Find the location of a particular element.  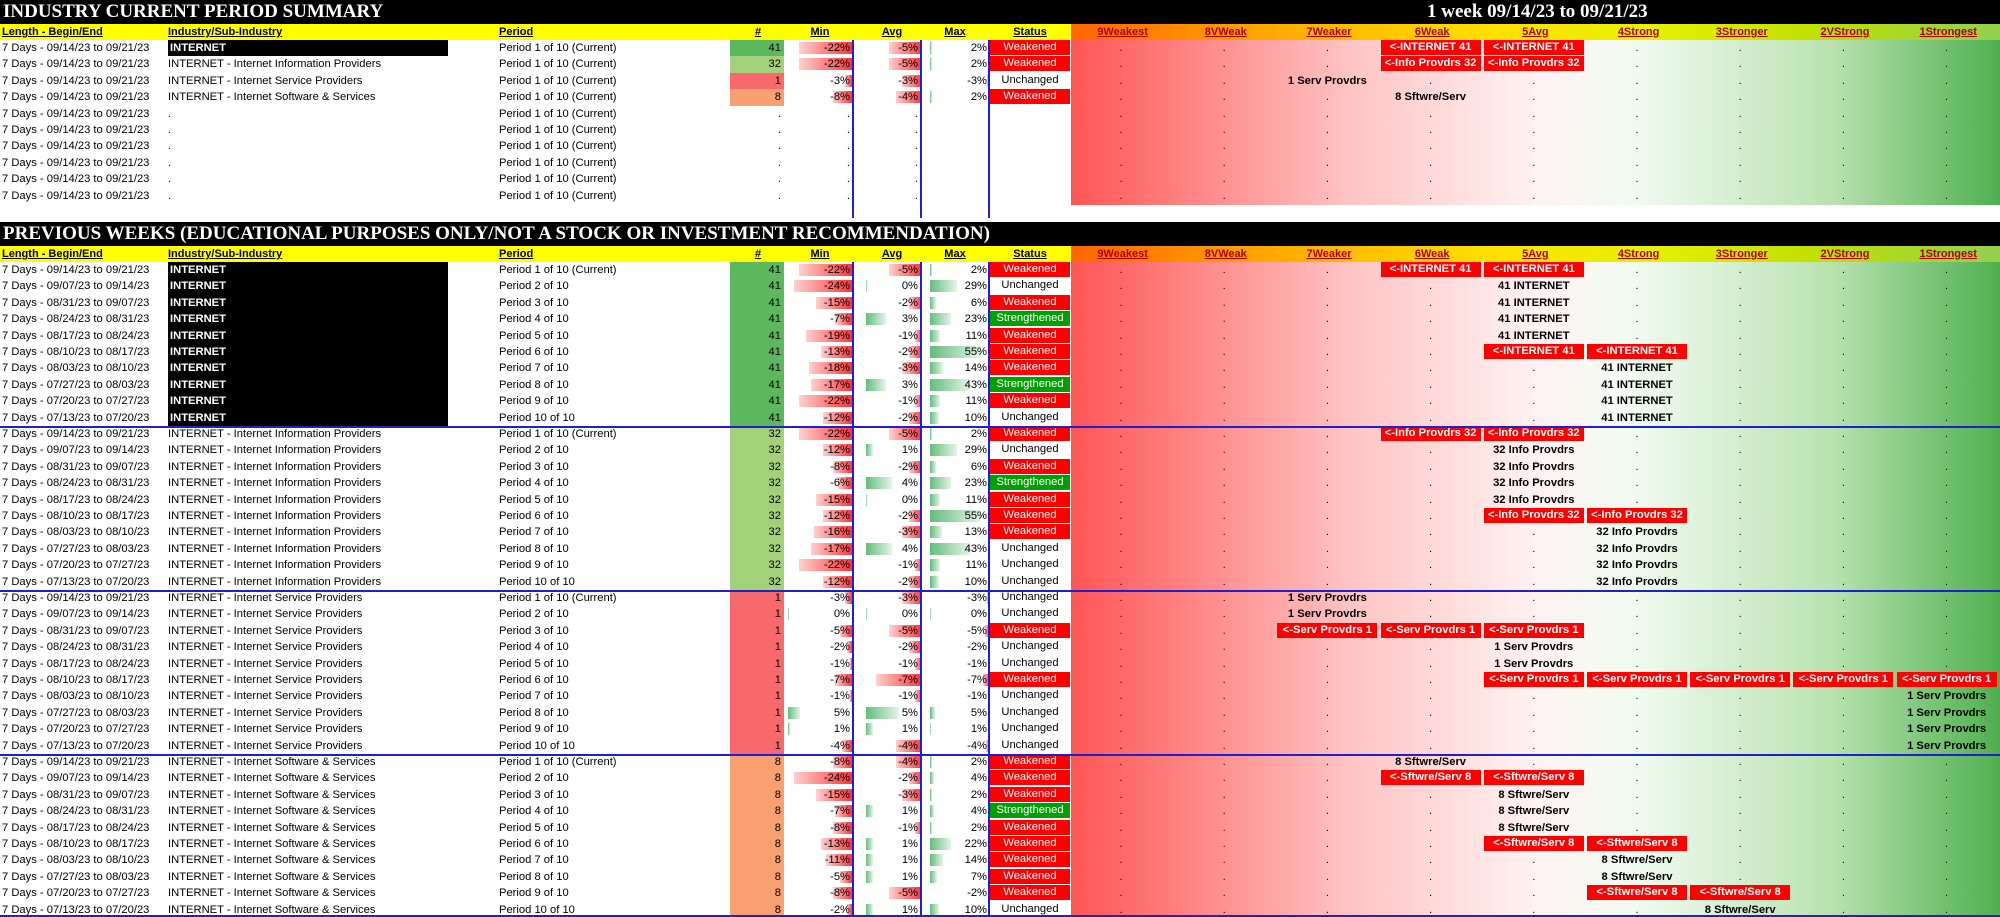

length-cell: 7 Days - 08/17/23 to 08/24/23 is located at coordinates (76, 499).